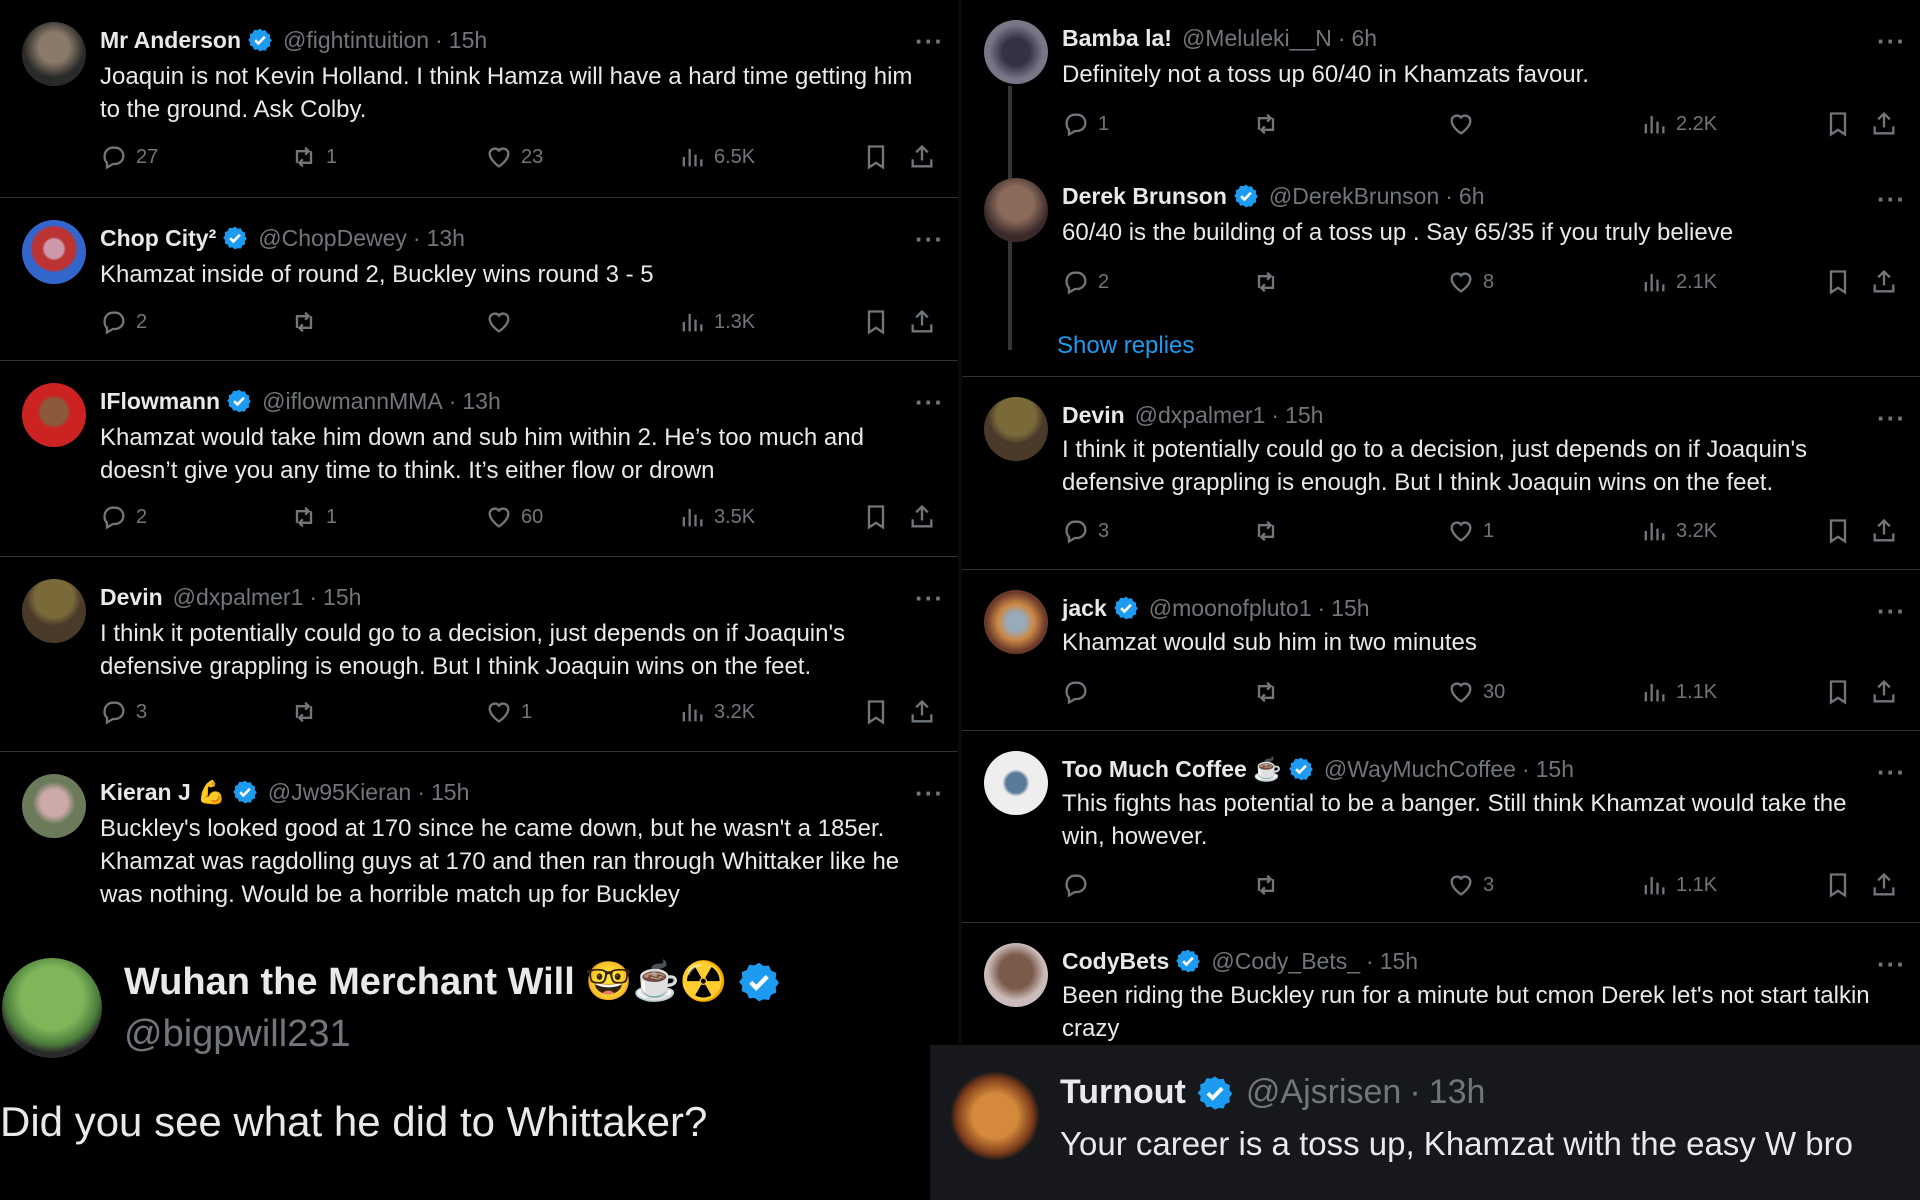 This screenshot has height=1200, width=1920. I want to click on author-handle: @Cody_Bets_, so click(1285, 961).